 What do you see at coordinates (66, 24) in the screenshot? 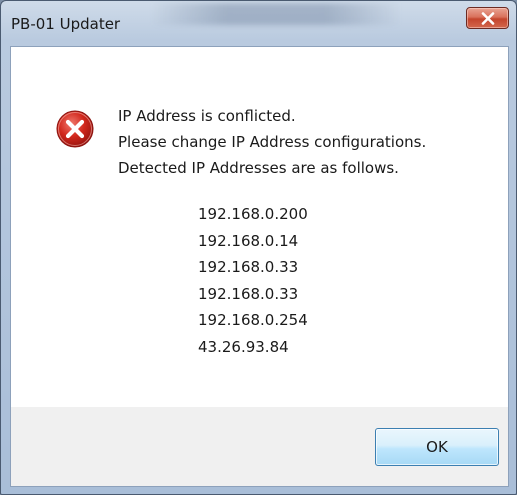
I see `window-title: PB-01 Updater` at bounding box center [66, 24].